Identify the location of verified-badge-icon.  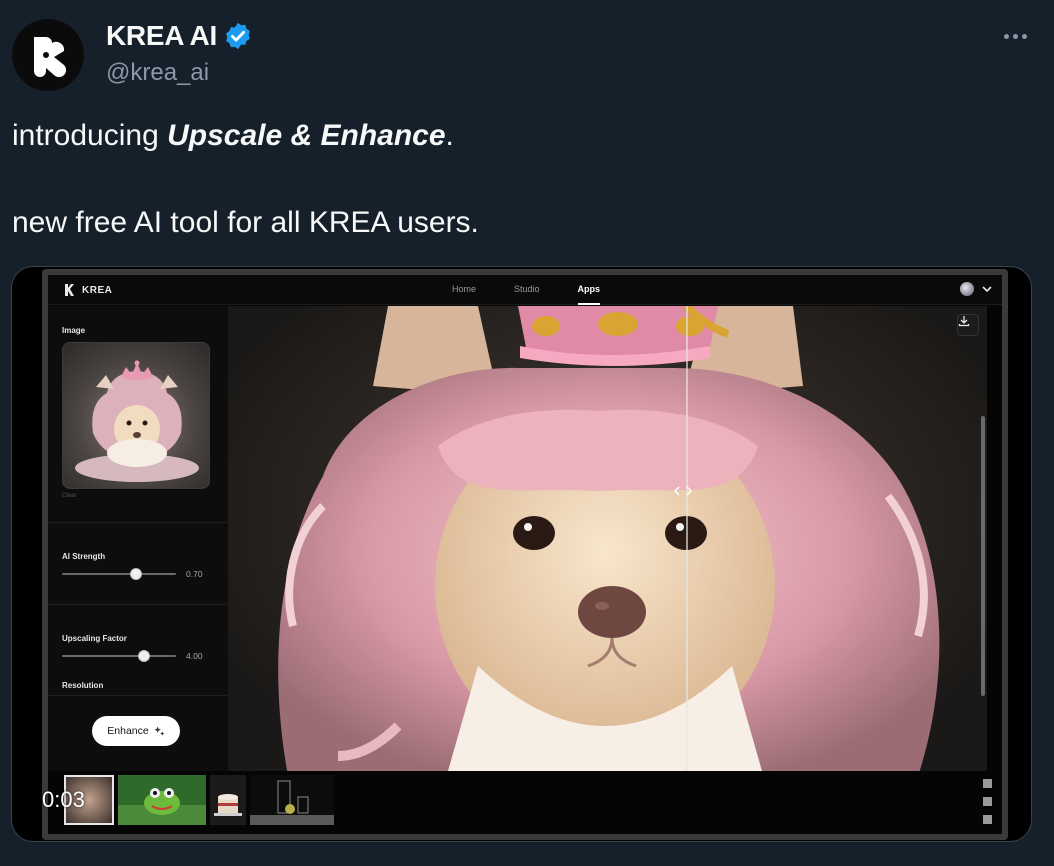
(238, 36).